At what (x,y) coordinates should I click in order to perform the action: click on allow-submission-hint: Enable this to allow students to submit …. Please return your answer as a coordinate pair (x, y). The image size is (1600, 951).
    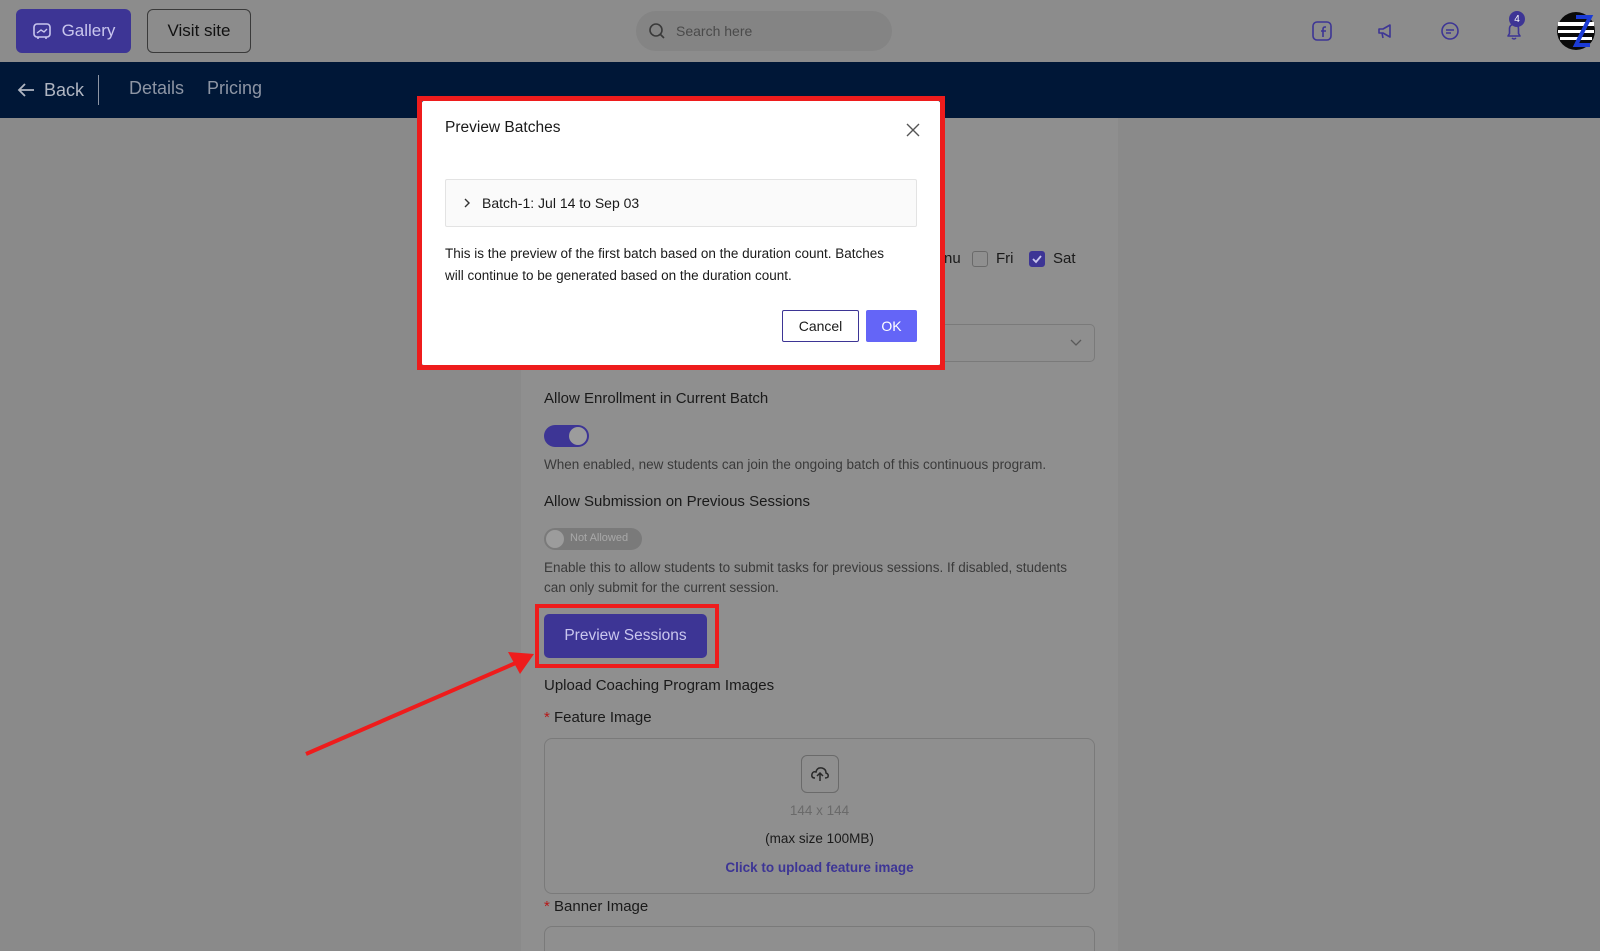
    Looking at the image, I should click on (806, 567).